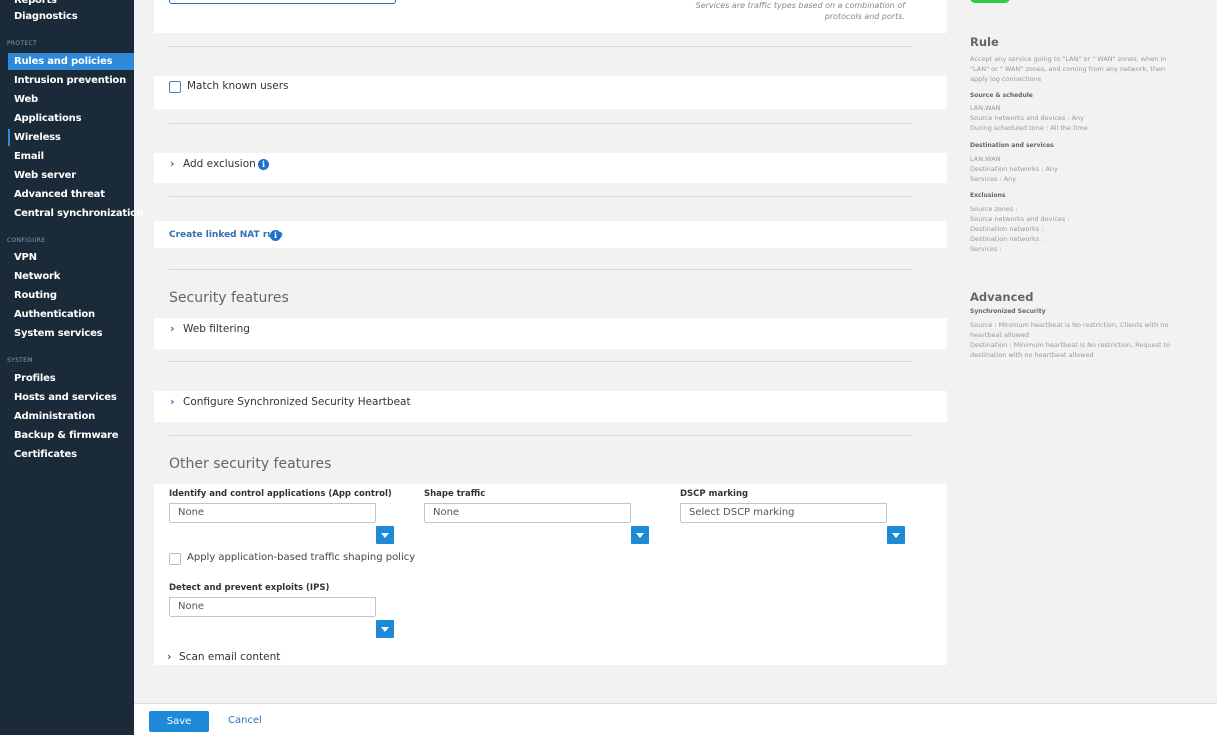 The width and height of the screenshot is (1217, 735). I want to click on other-security-features-title: Other security features, so click(250, 464).